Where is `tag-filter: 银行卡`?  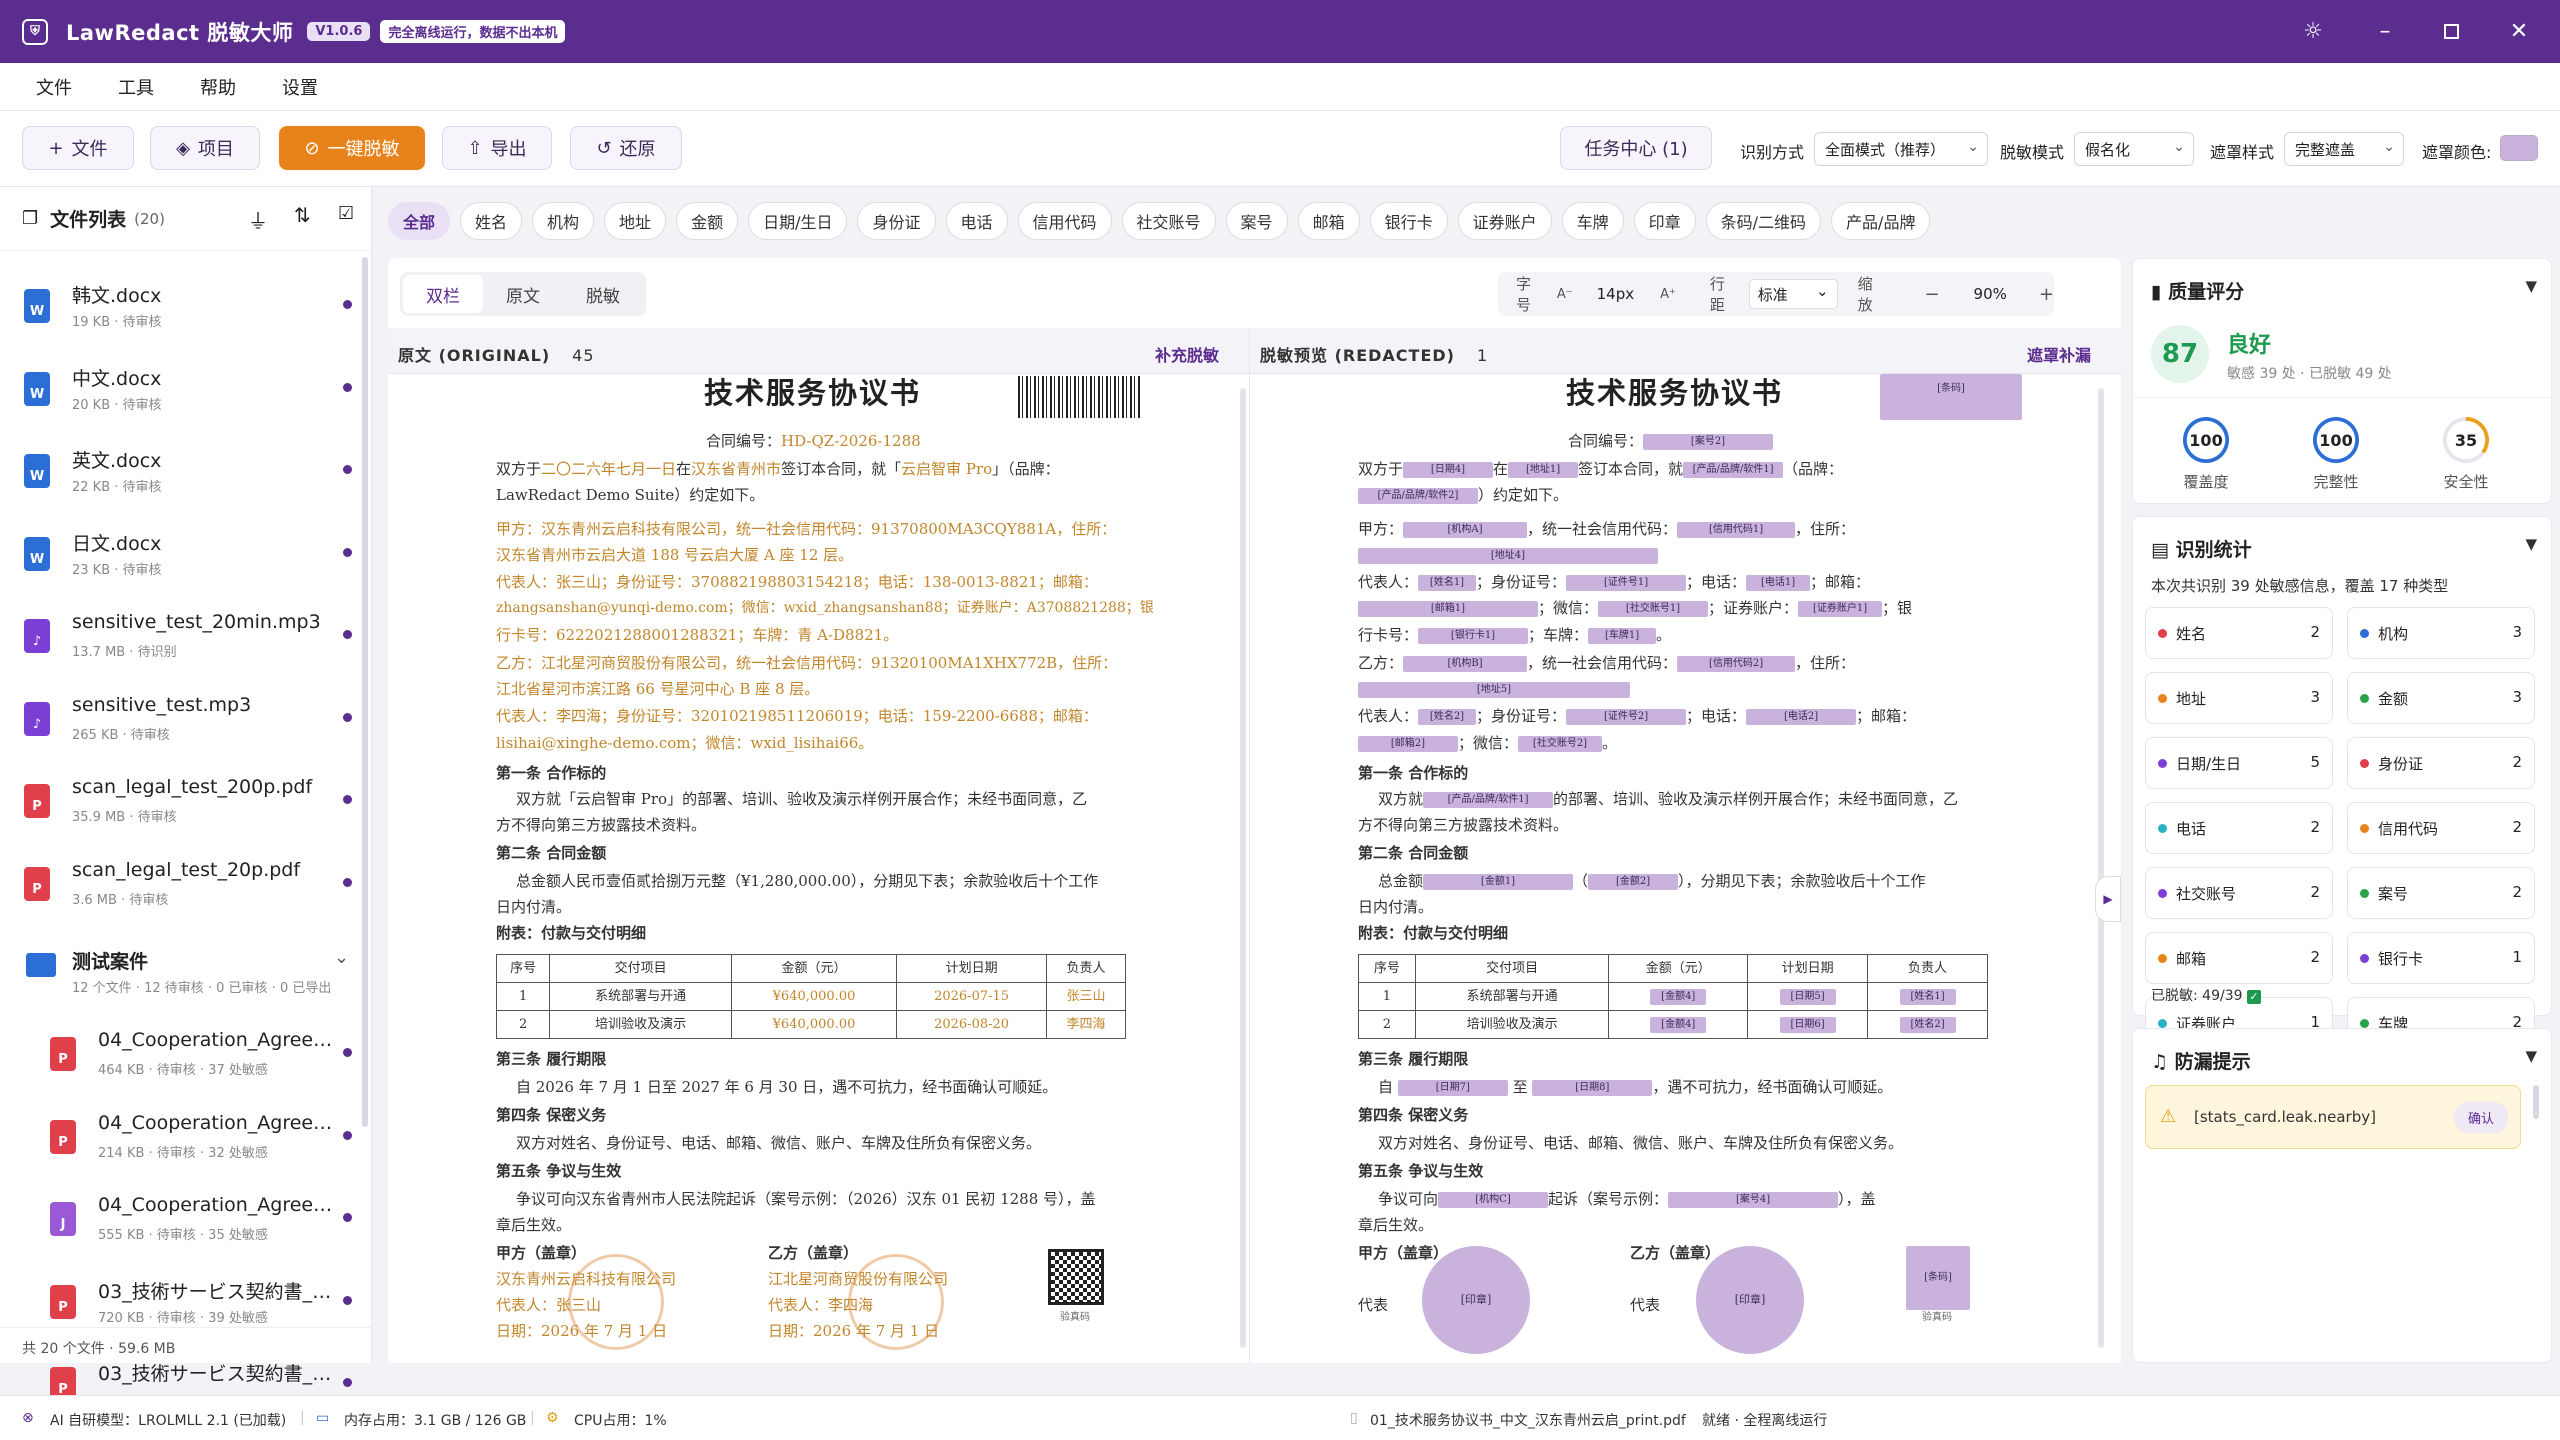 tag-filter: 银行卡 is located at coordinates (1408, 221).